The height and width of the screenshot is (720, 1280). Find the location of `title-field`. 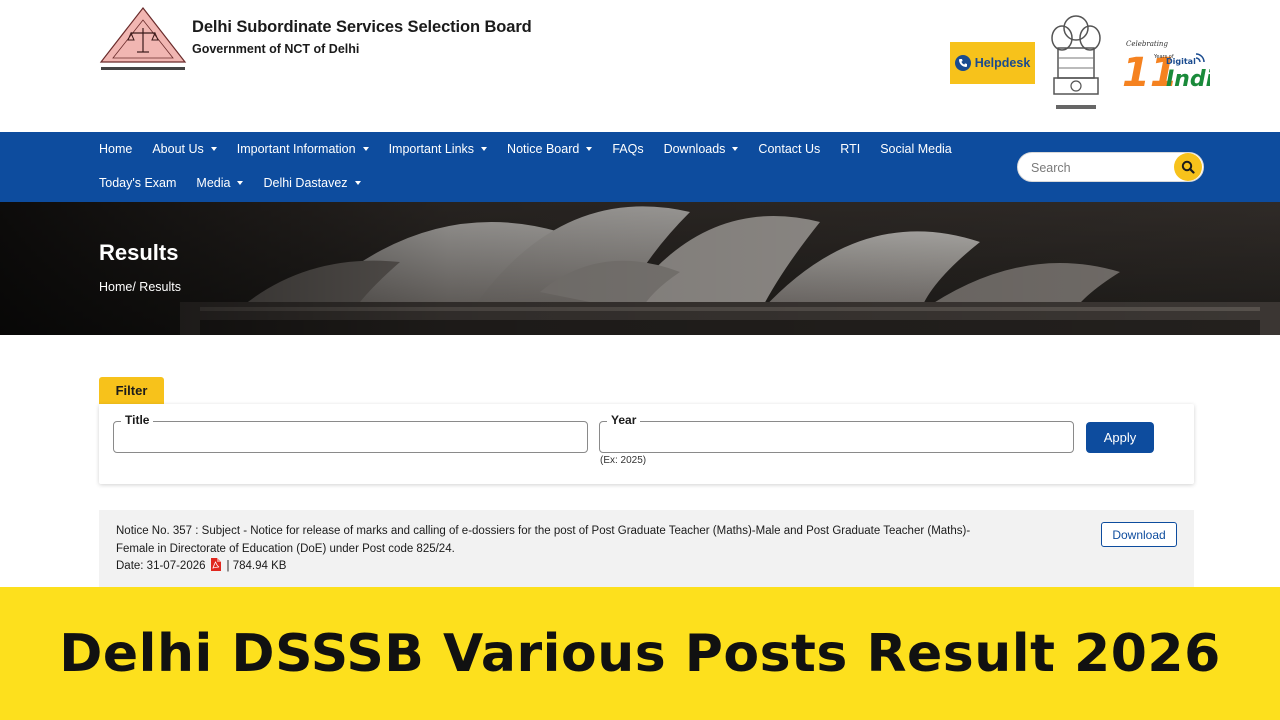

title-field is located at coordinates (350, 437).